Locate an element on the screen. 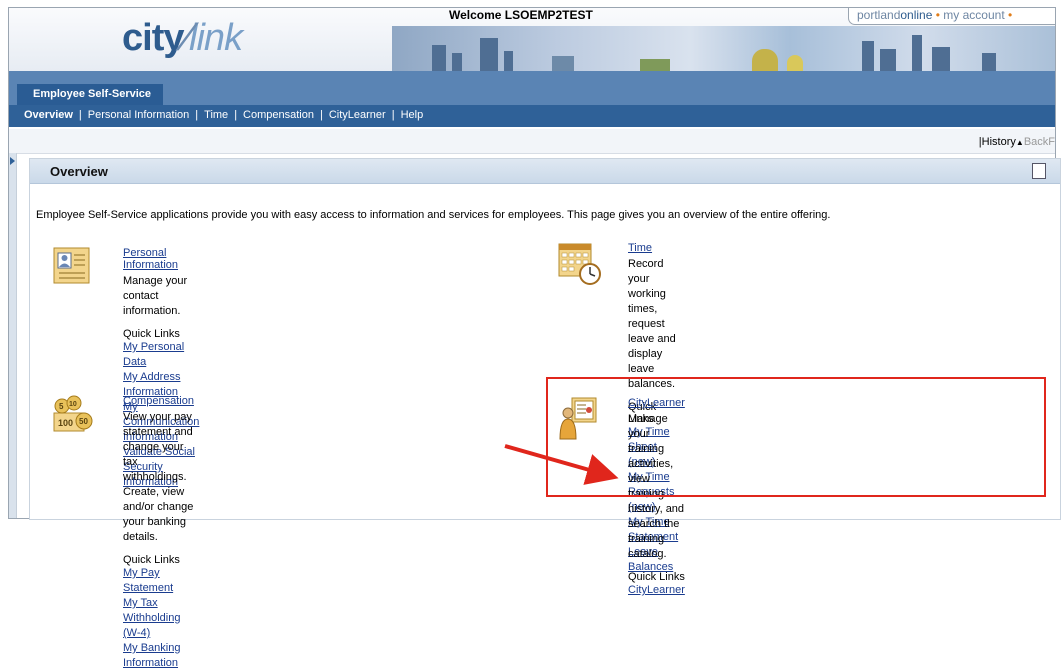 This screenshot has width=1062, height=671. nav-citylearner: CityLearner is located at coordinates (357, 115).